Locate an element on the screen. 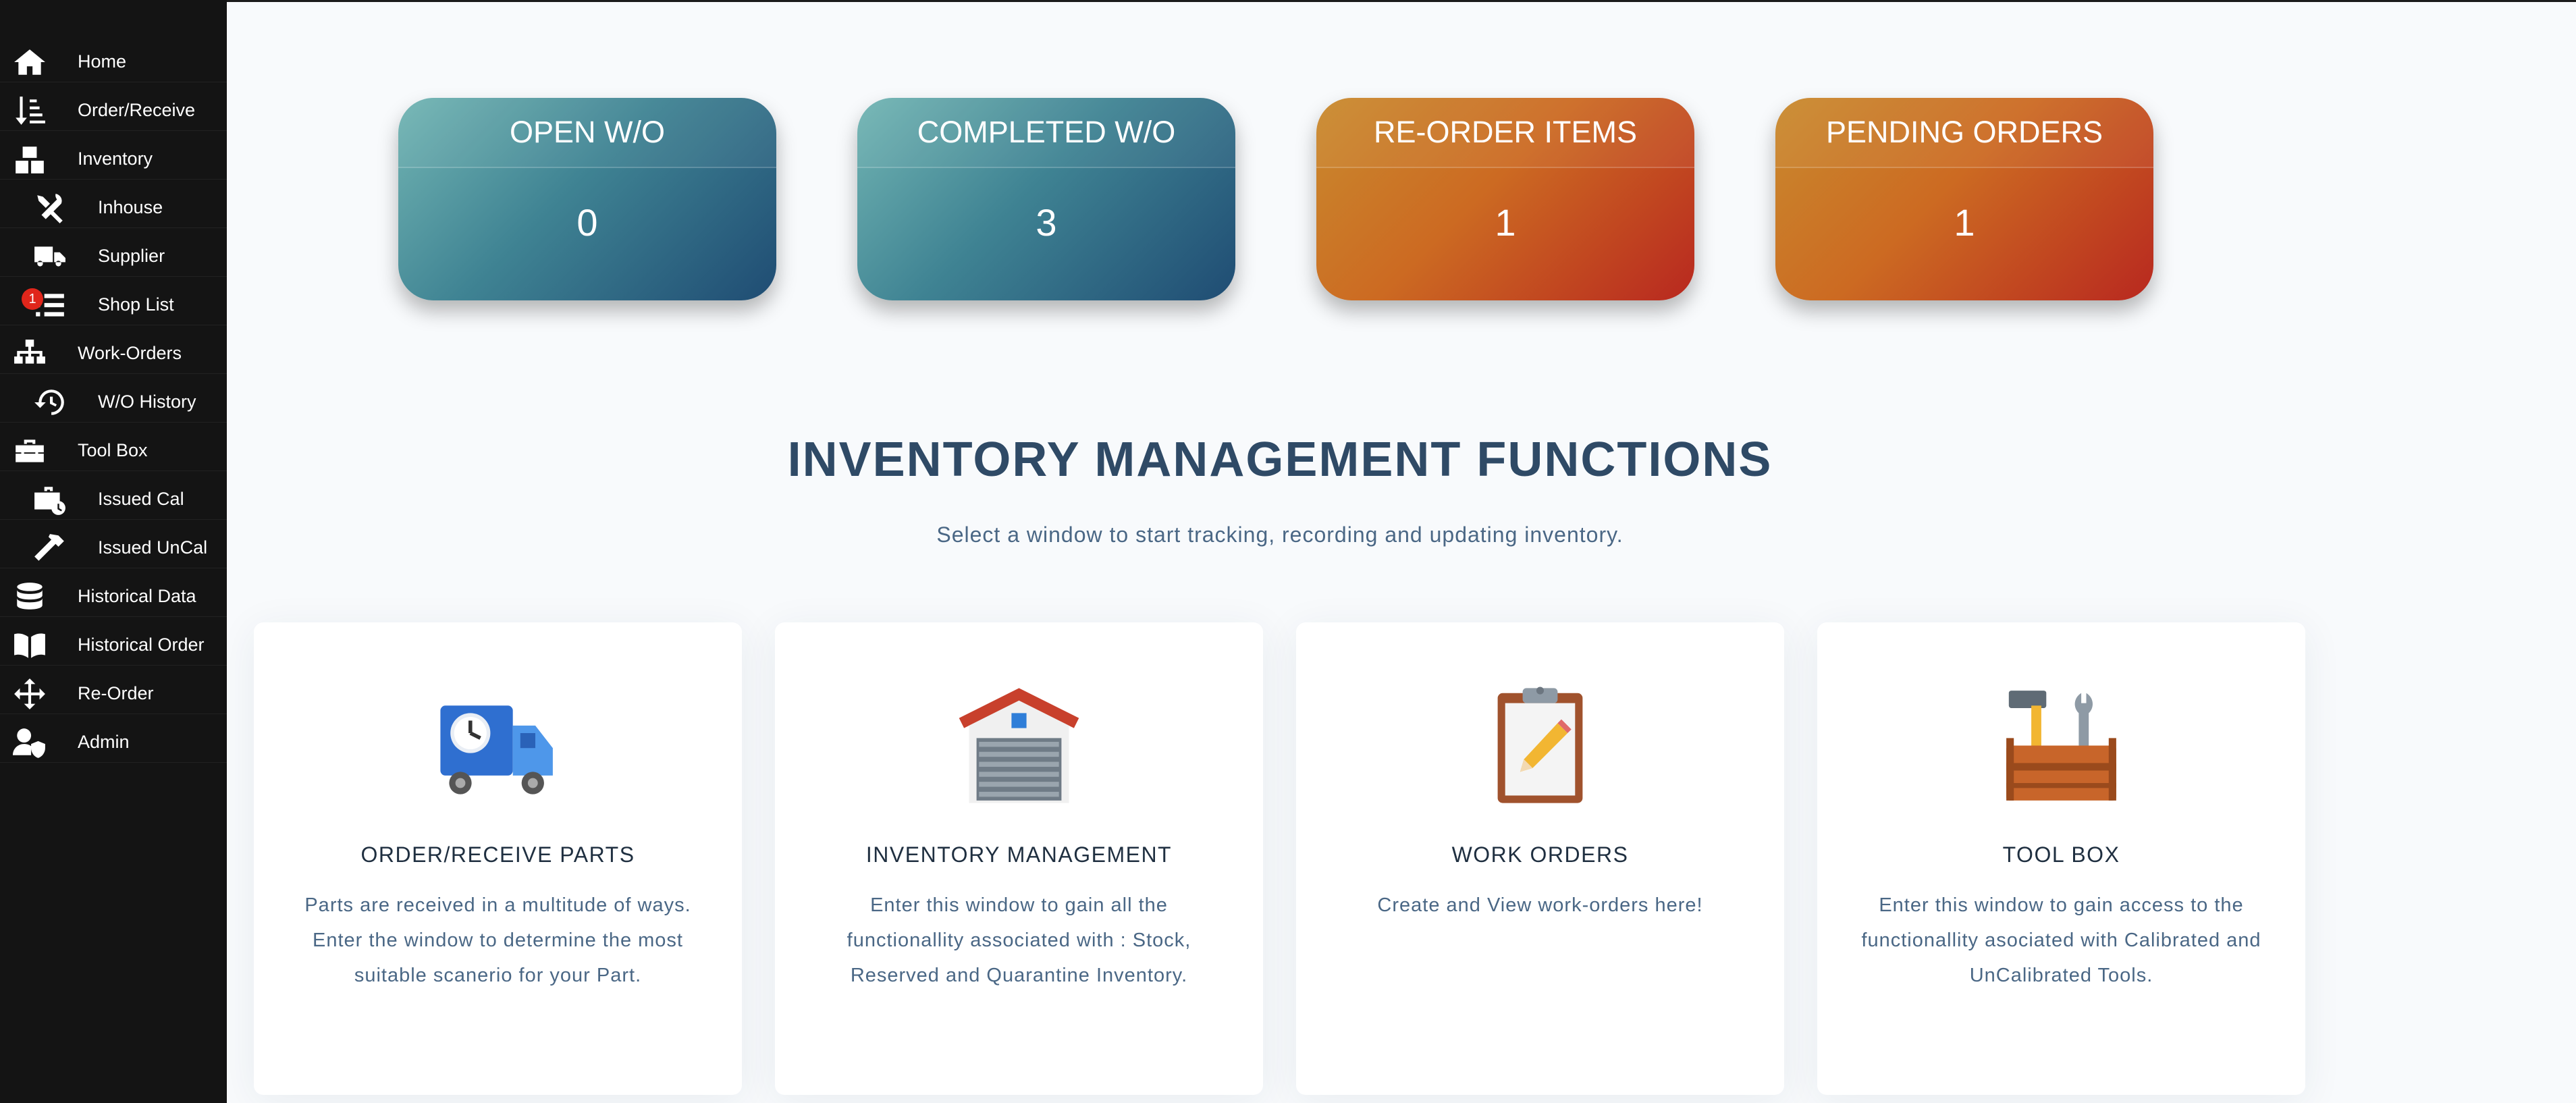 The height and width of the screenshot is (1103, 2576). function-card-title: INVENTORY MANAGEMENT is located at coordinates (1019, 854).